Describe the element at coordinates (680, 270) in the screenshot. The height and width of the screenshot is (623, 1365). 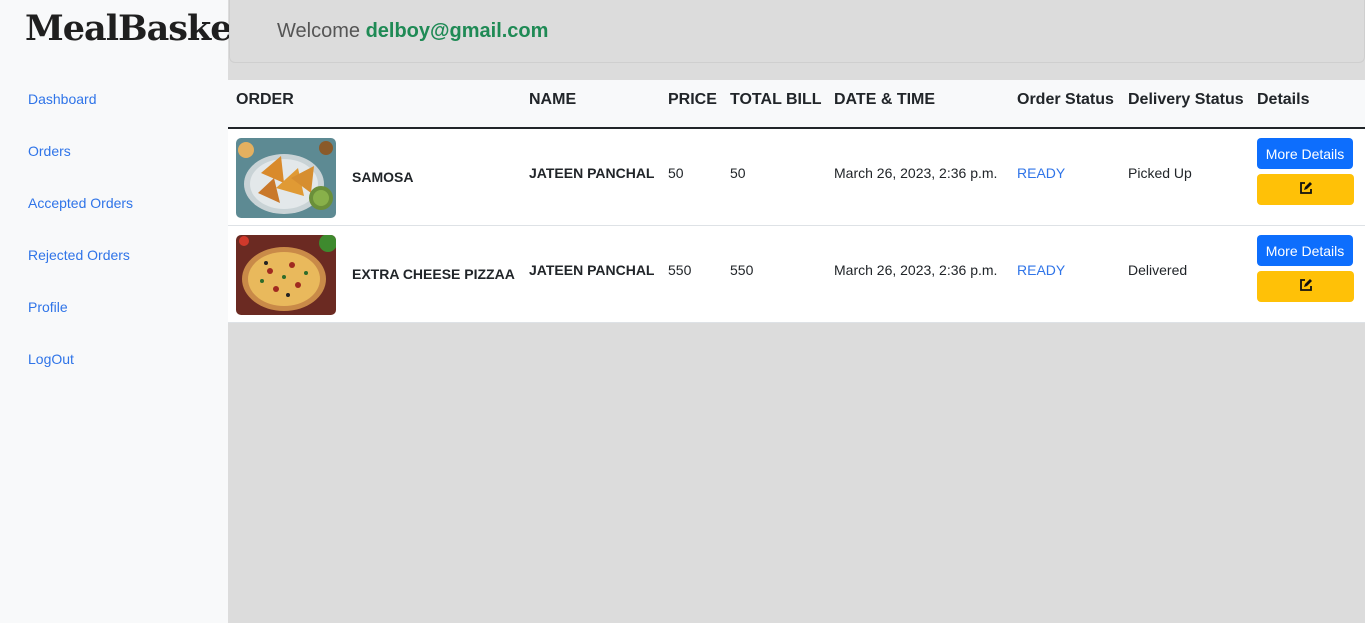
I see `order-price: 550` at that location.